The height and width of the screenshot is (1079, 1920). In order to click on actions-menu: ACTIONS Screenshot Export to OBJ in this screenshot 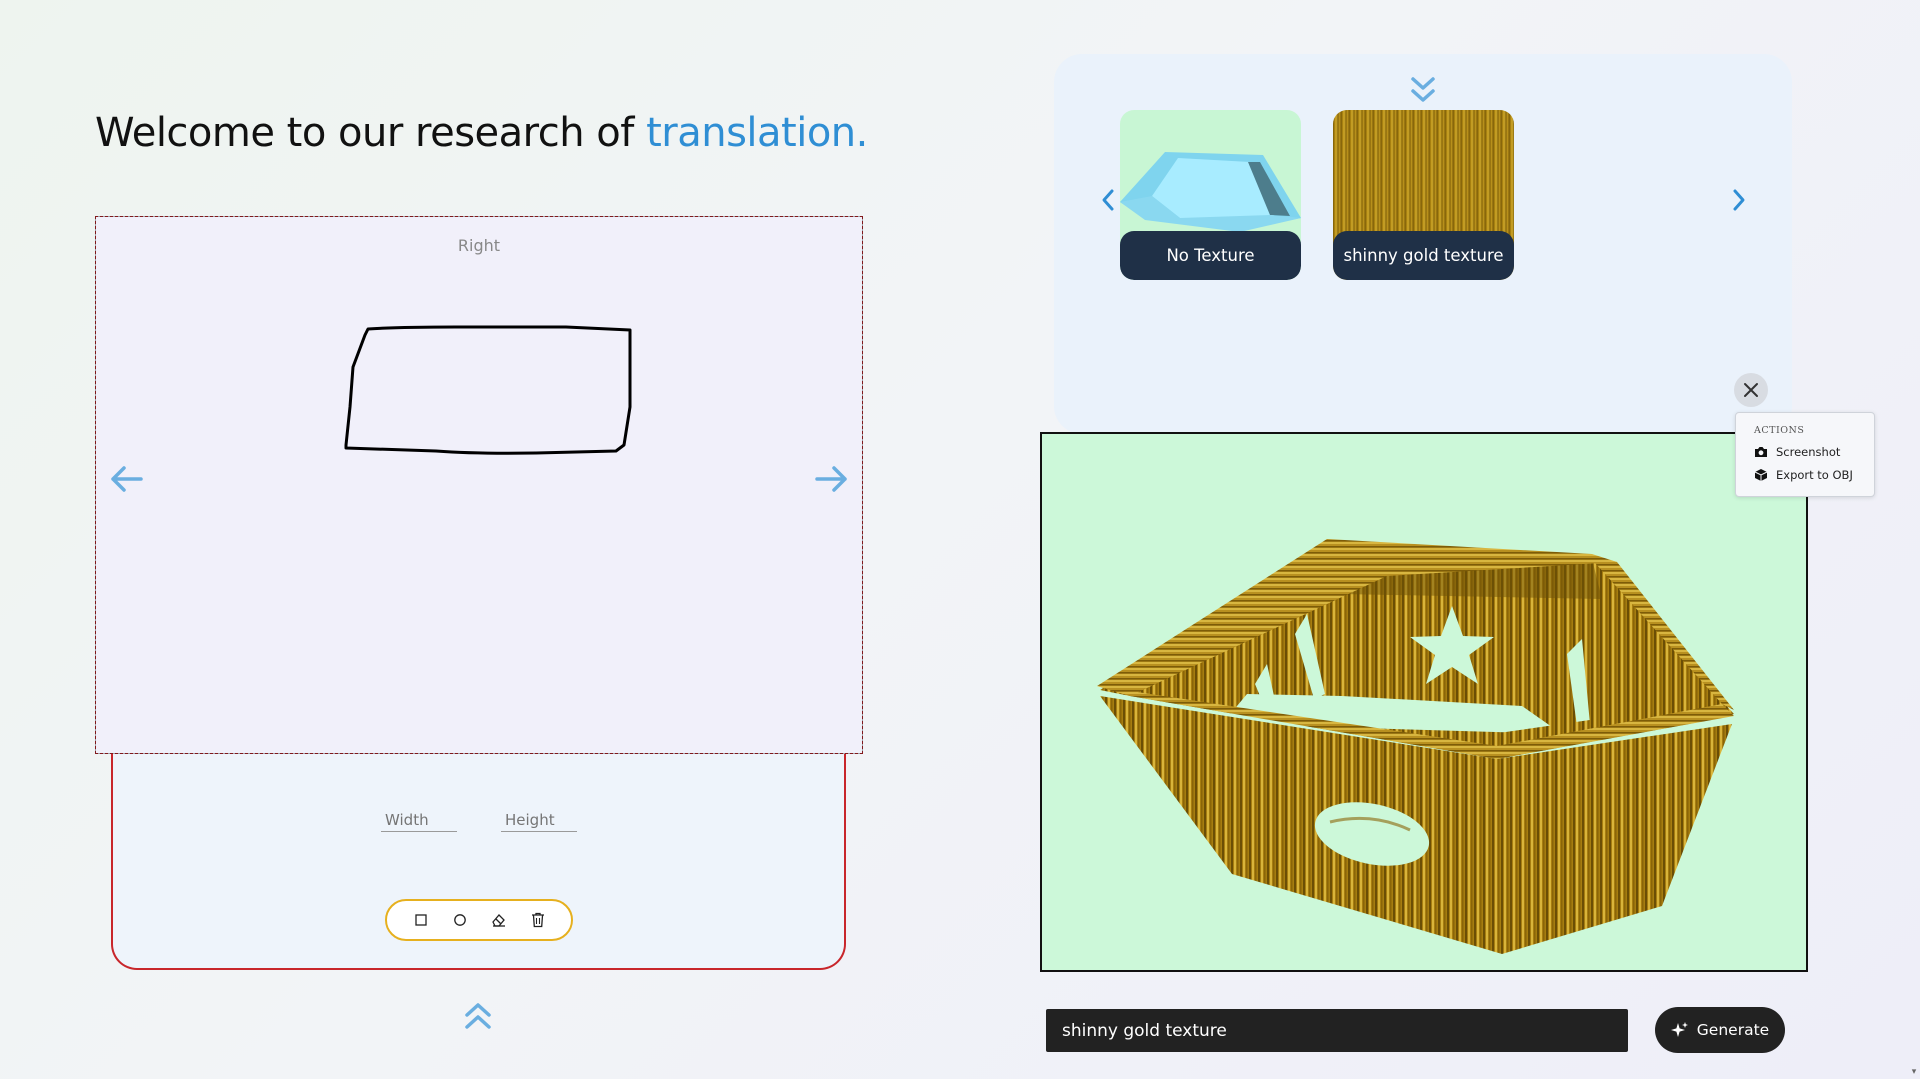, I will do `click(1805, 454)`.